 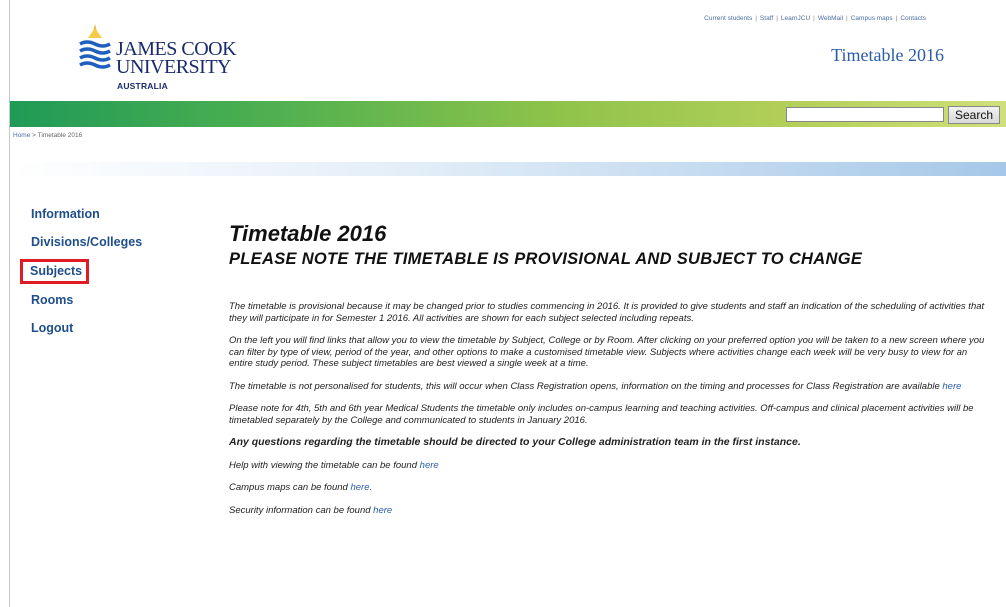 What do you see at coordinates (887, 55) in the screenshot?
I see `site-title: Timetable 2016` at bounding box center [887, 55].